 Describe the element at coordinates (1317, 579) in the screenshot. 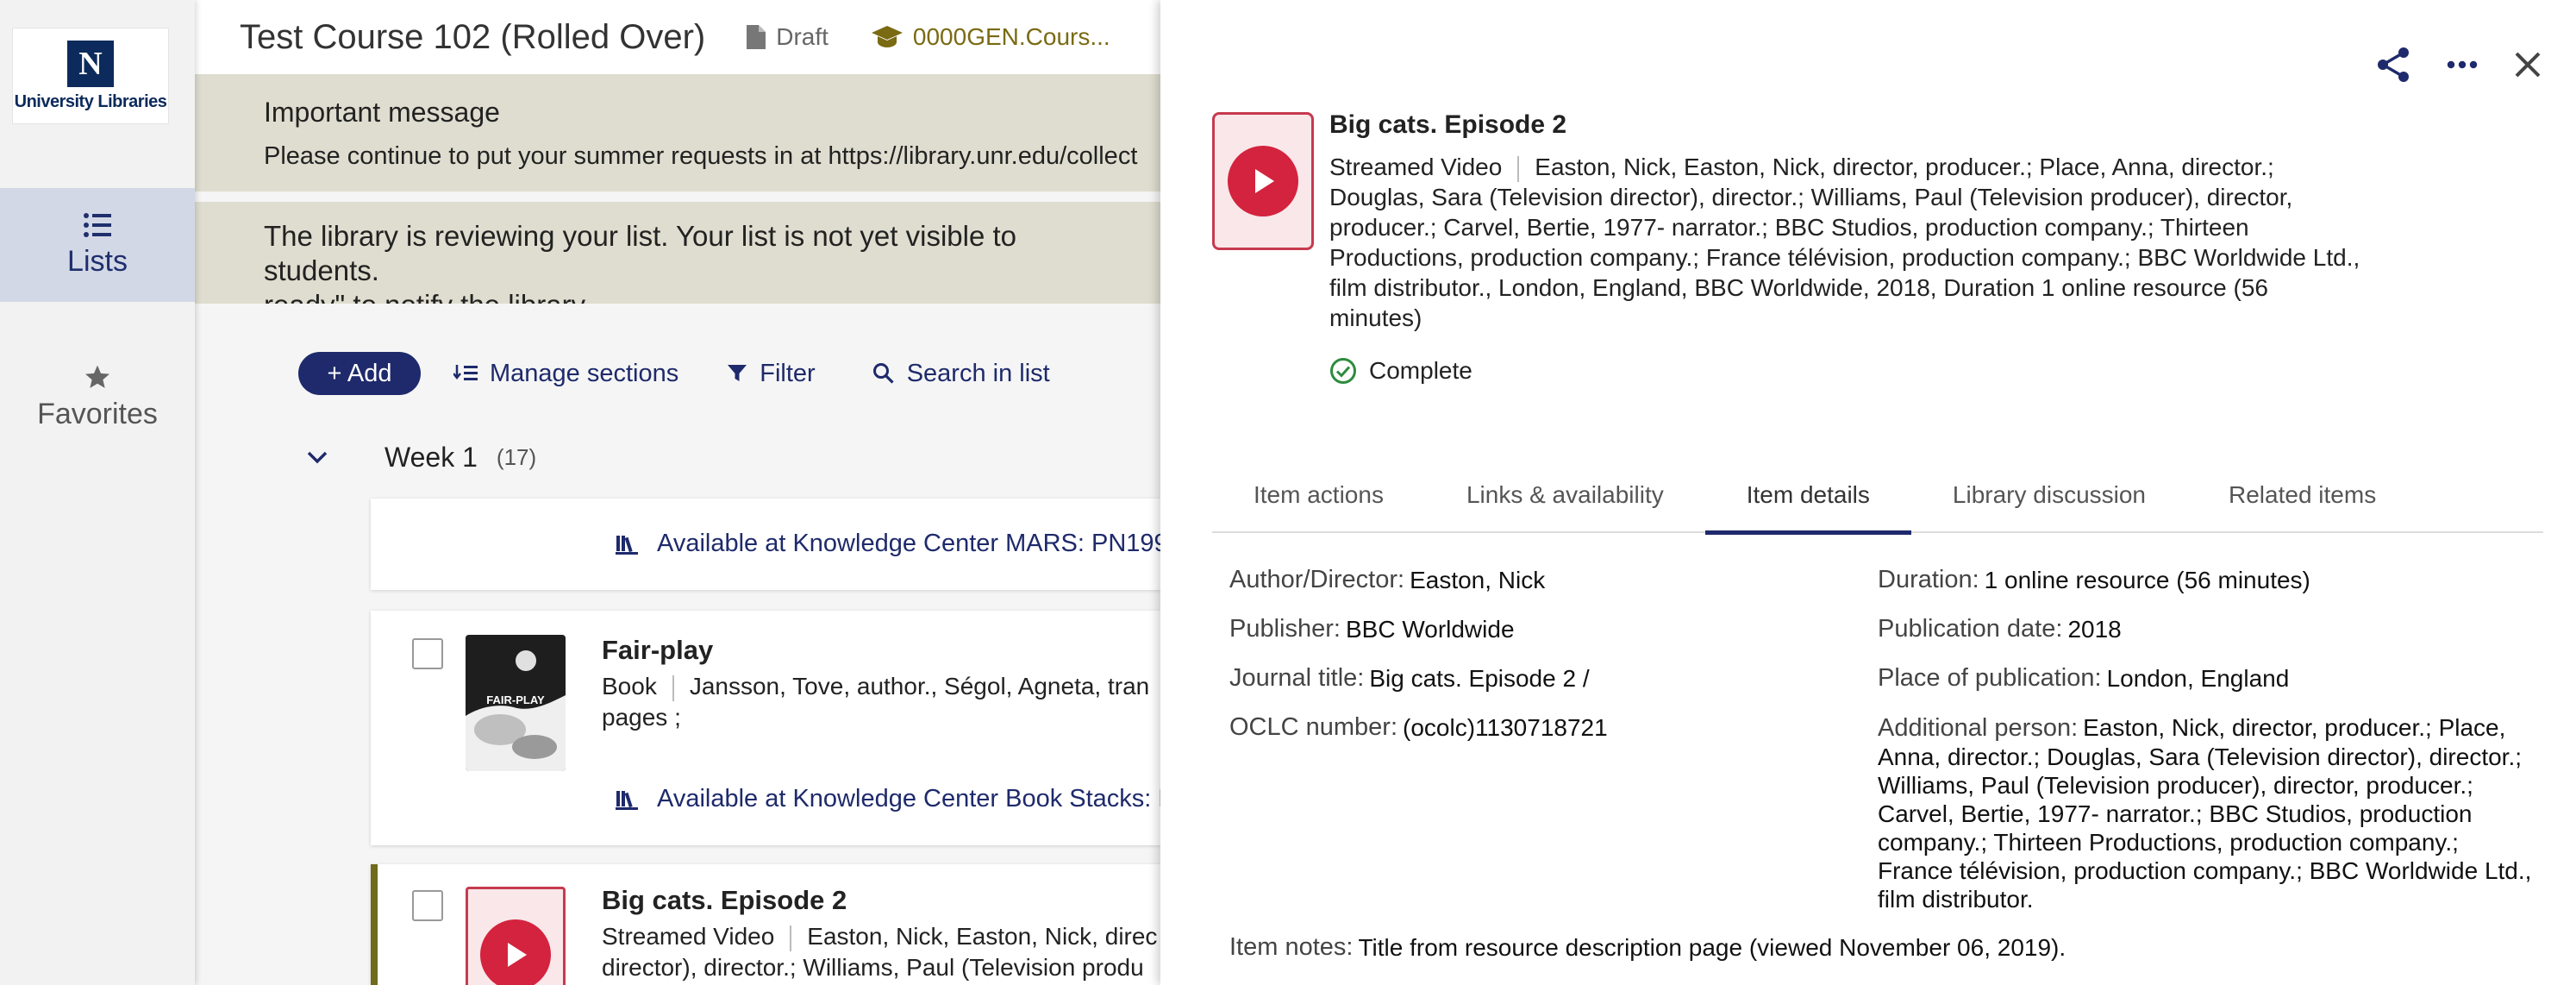

I see `detail-label: Author/Director:` at that location.